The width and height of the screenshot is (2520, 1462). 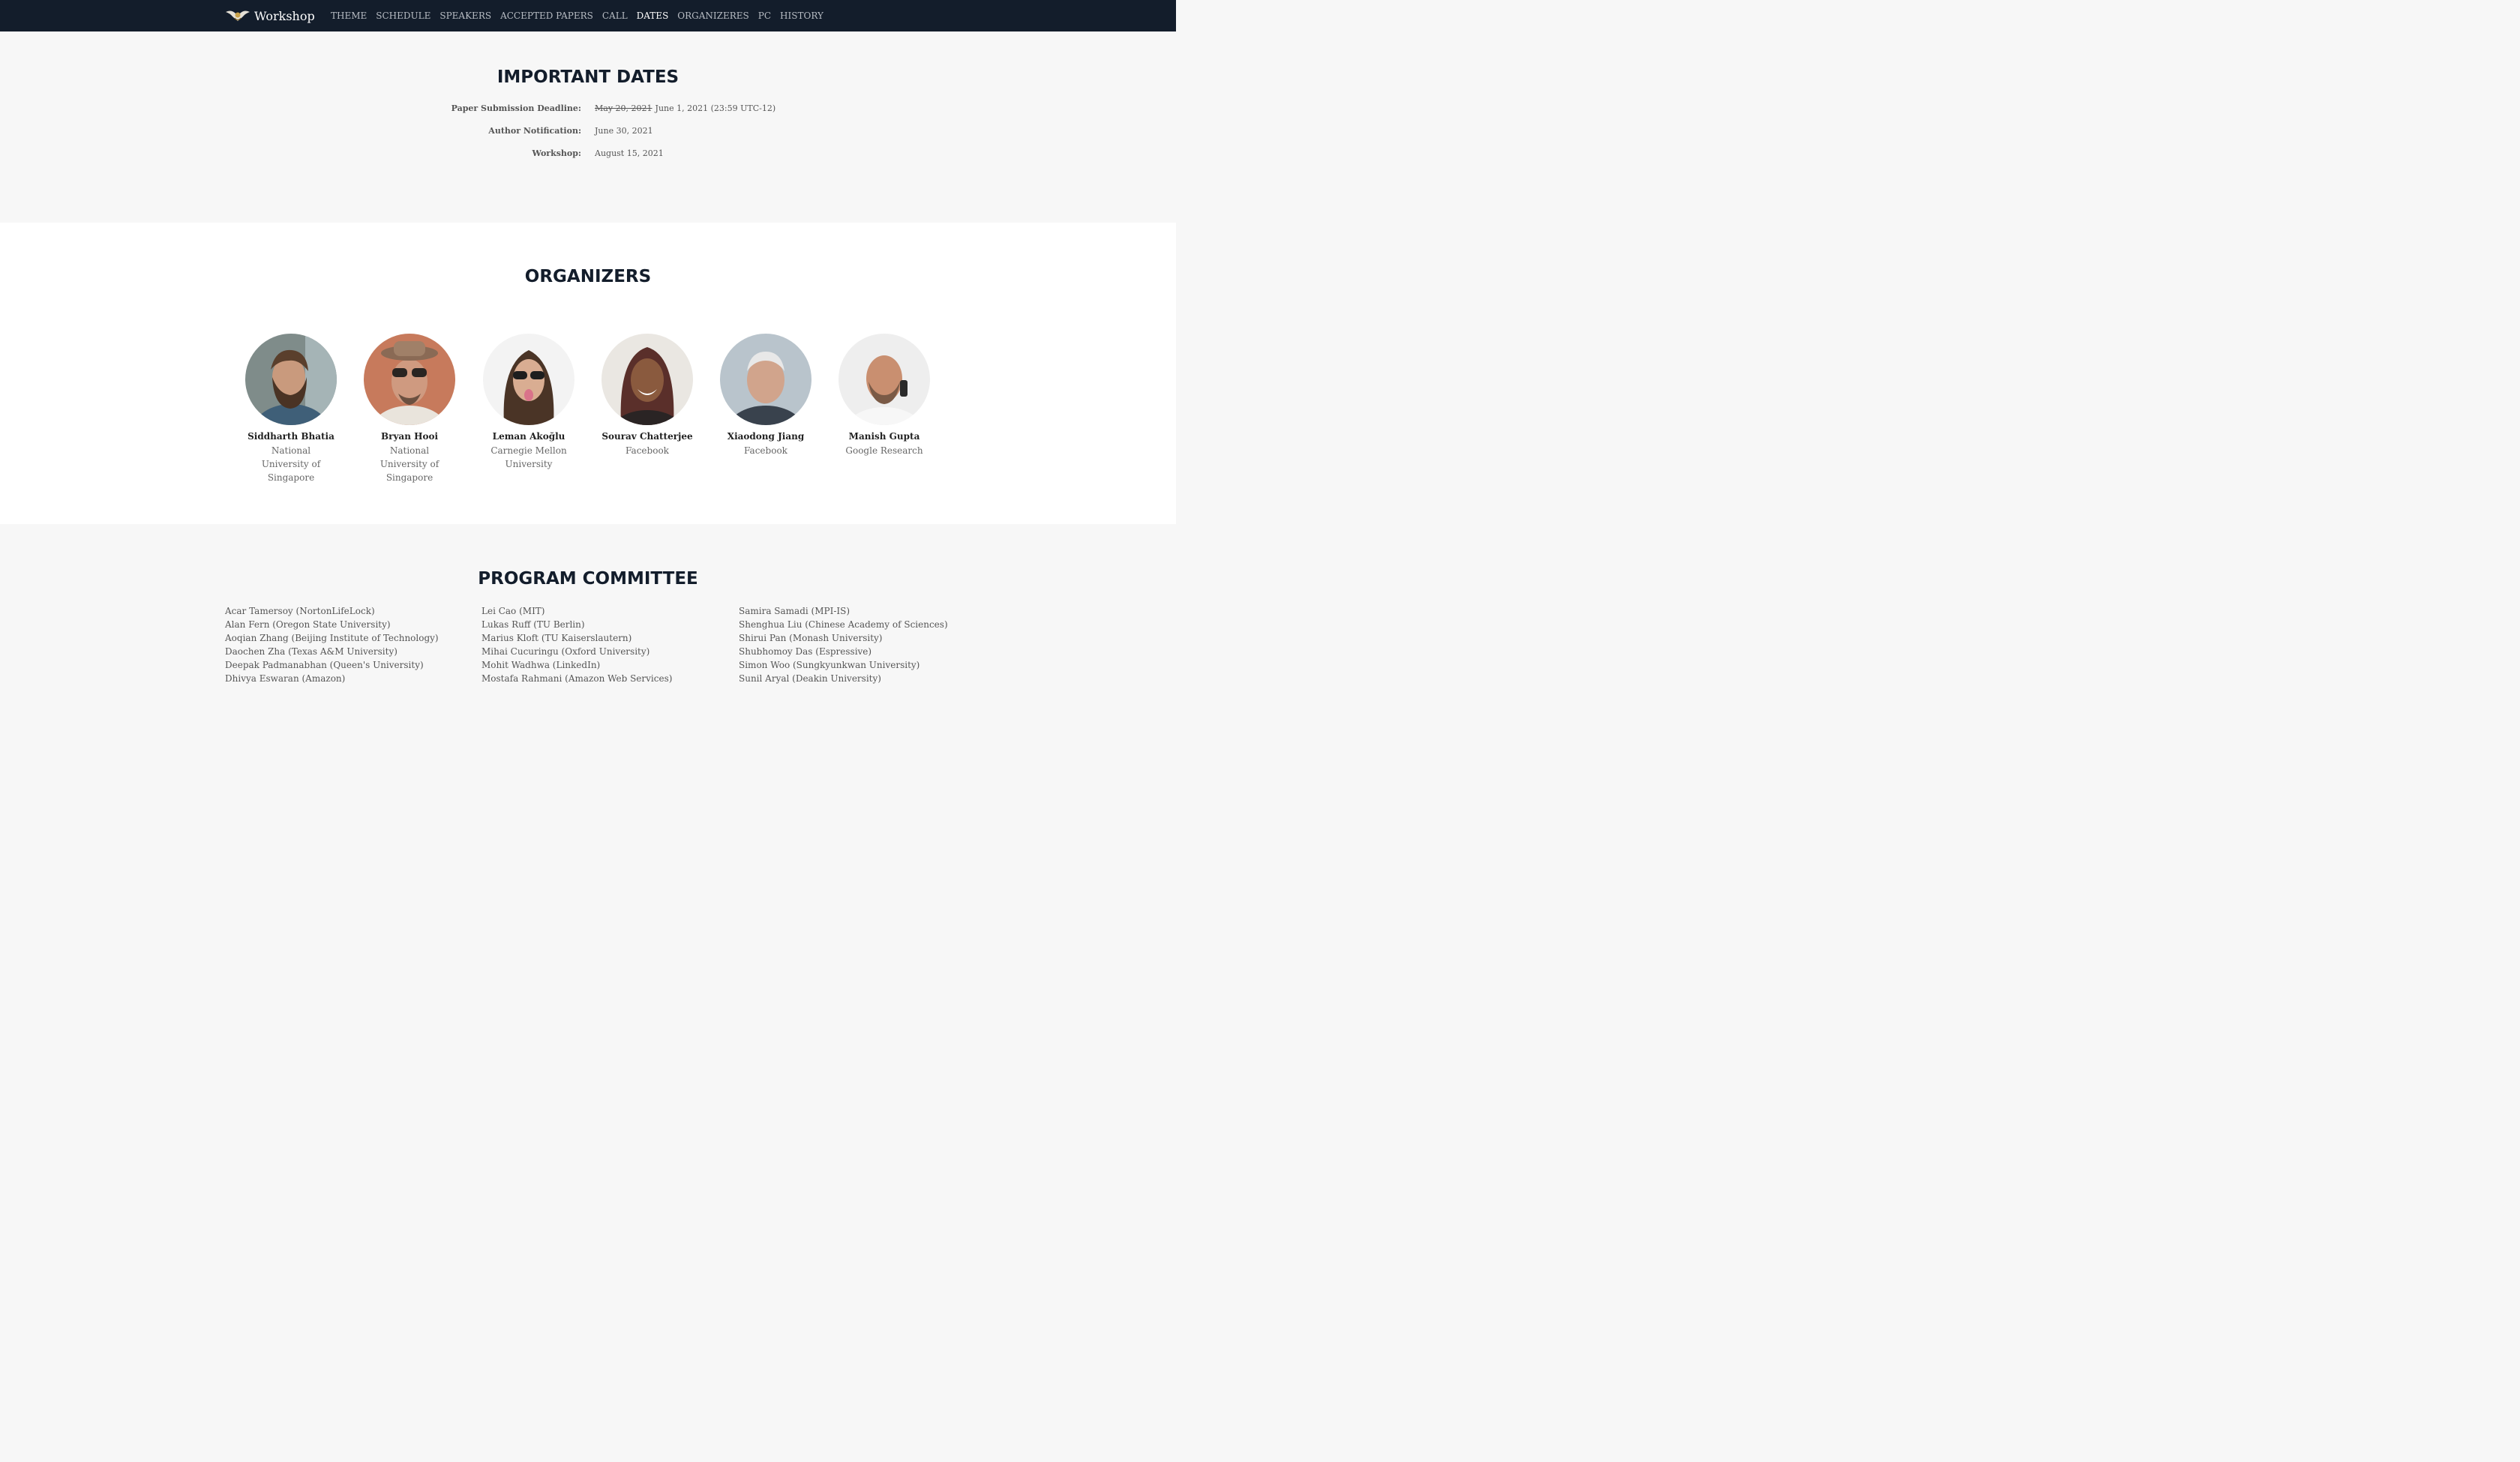 What do you see at coordinates (794, 611) in the screenshot?
I see `pc-member: Samira Samadi (MPI-IS)` at bounding box center [794, 611].